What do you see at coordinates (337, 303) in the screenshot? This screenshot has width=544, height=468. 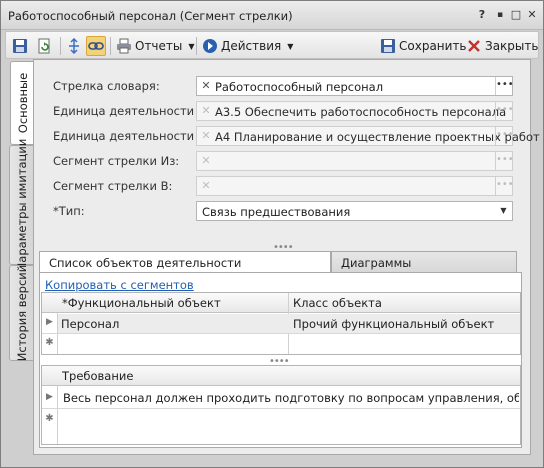 I see `column-header-class: Класс объекта` at bounding box center [337, 303].